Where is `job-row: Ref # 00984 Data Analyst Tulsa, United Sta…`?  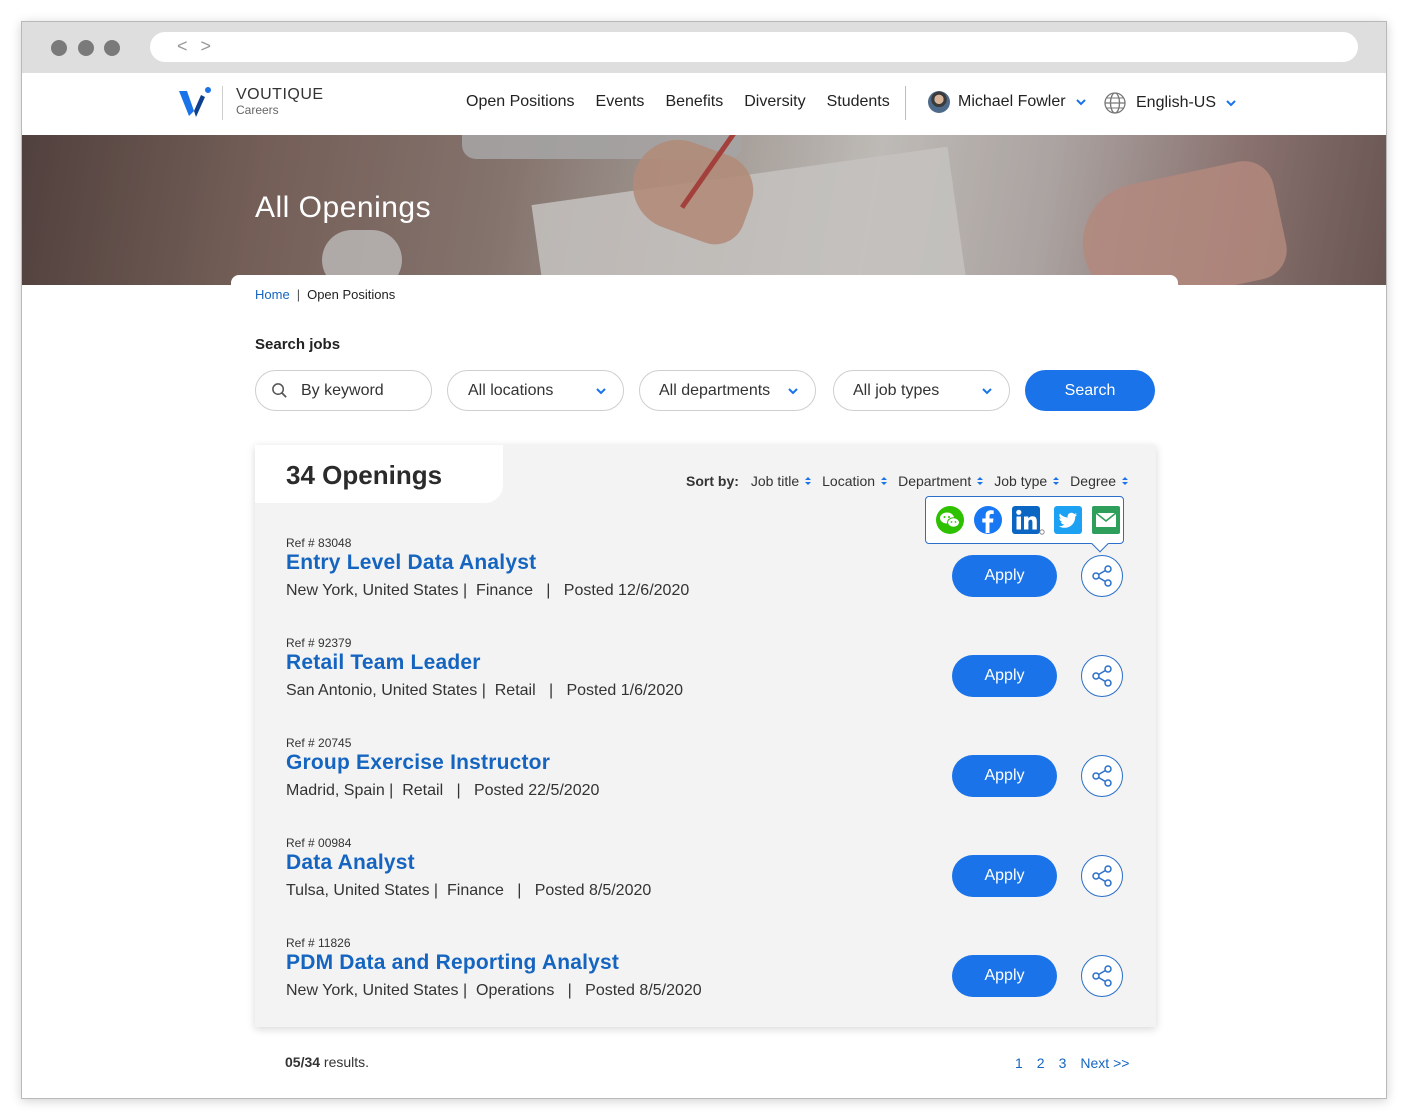 job-row: Ref # 00984 Data Analyst Tulsa, United Sta… is located at coordinates (716, 876).